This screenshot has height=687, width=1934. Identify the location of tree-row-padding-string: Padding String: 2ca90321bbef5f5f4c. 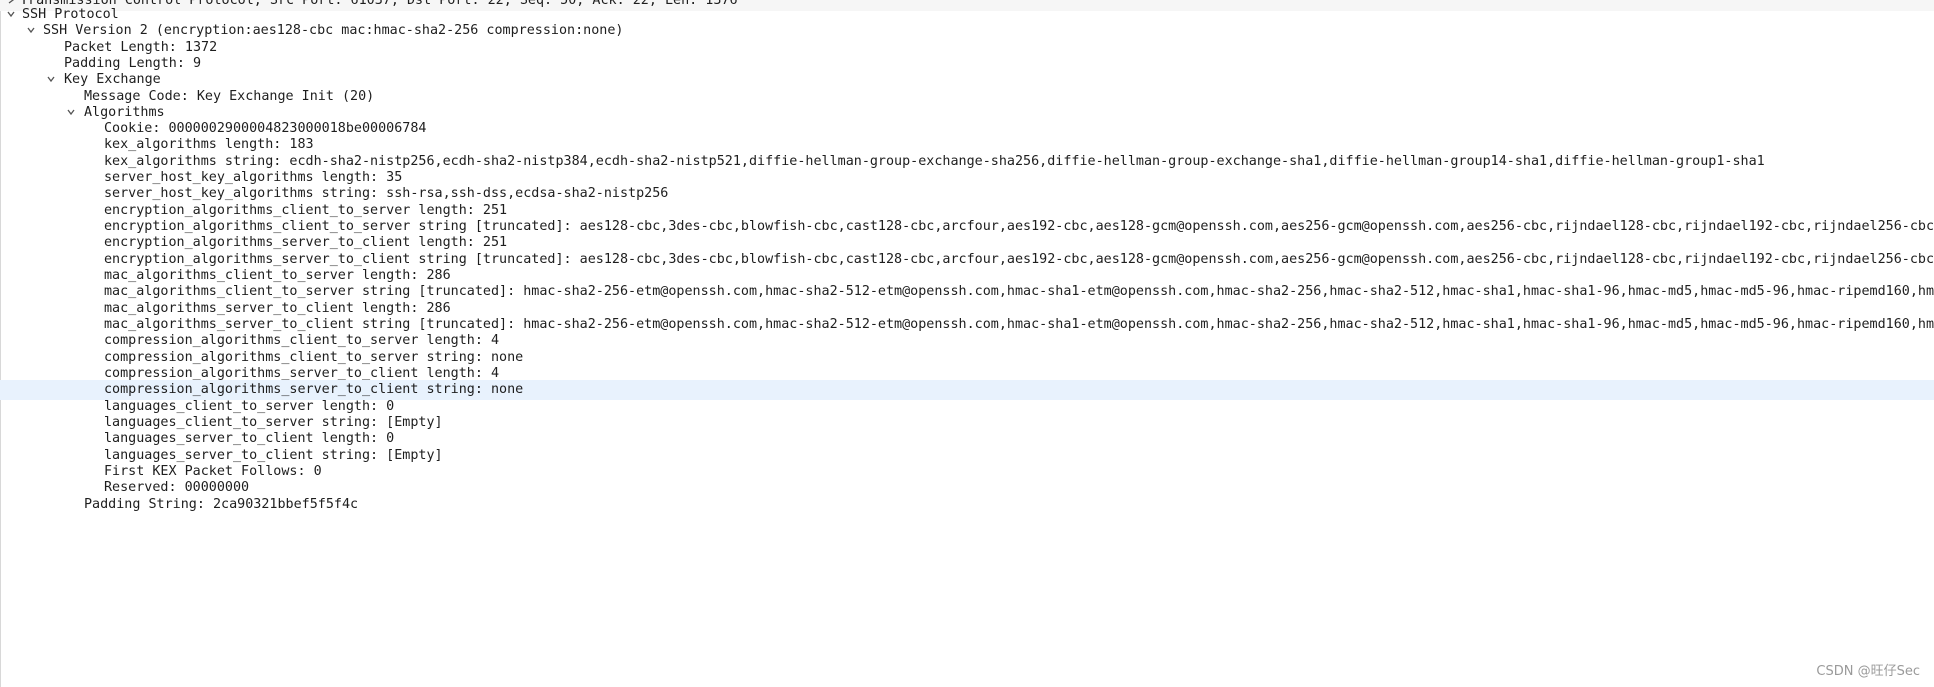
(967, 505).